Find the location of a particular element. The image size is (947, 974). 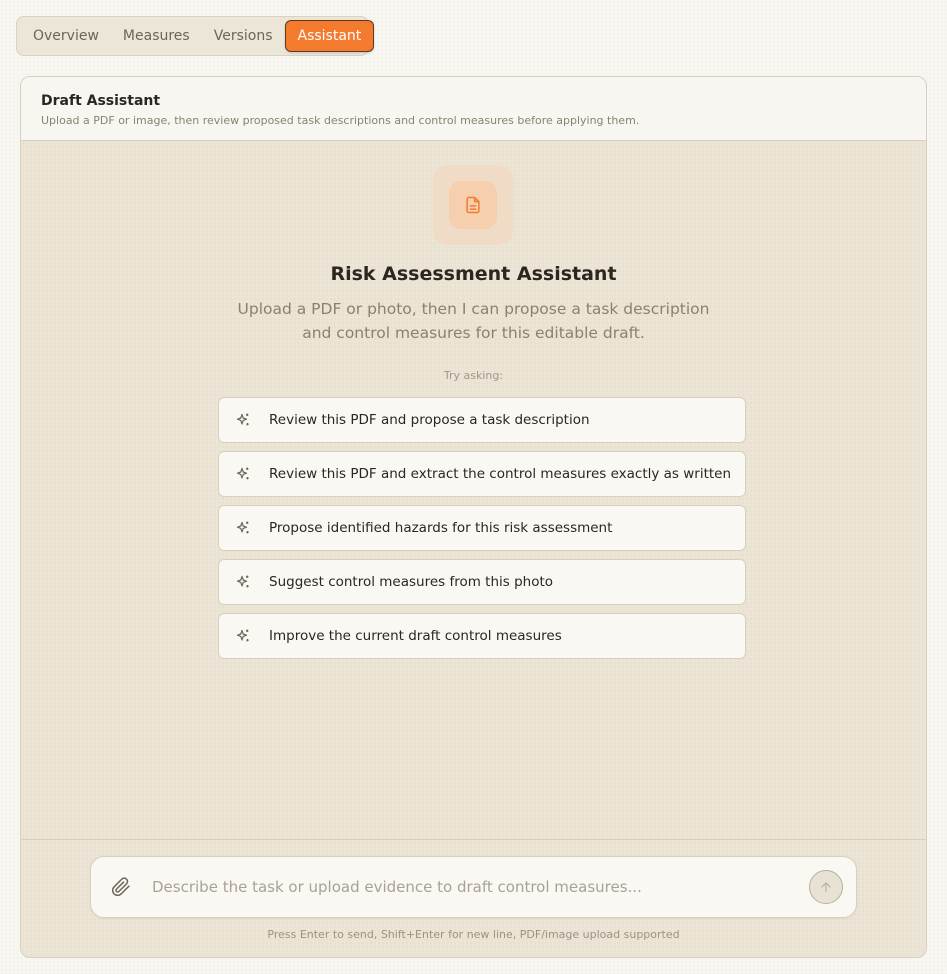

send-button is located at coordinates (826, 887).